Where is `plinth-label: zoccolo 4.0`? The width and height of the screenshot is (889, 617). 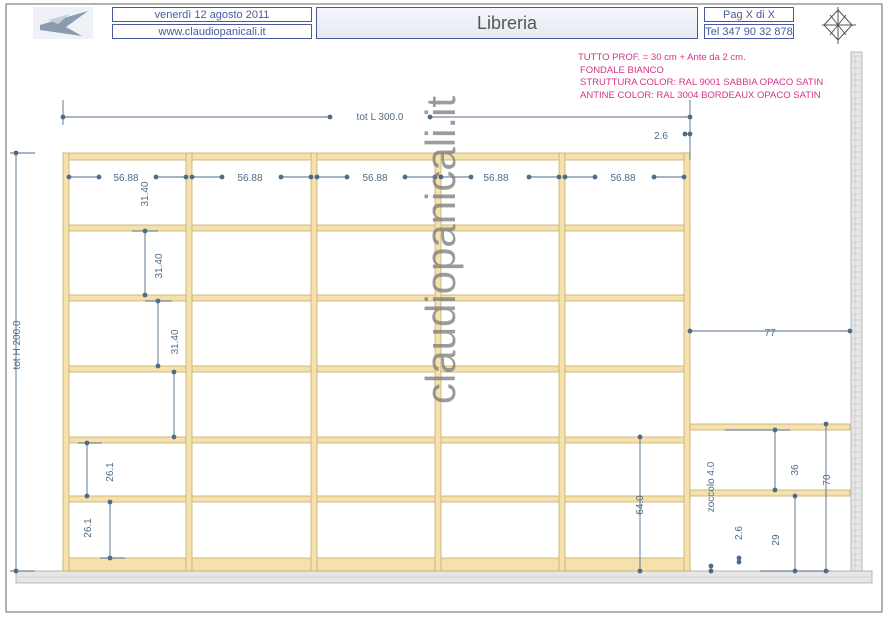 plinth-label: zoccolo 4.0 is located at coordinates (711, 486).